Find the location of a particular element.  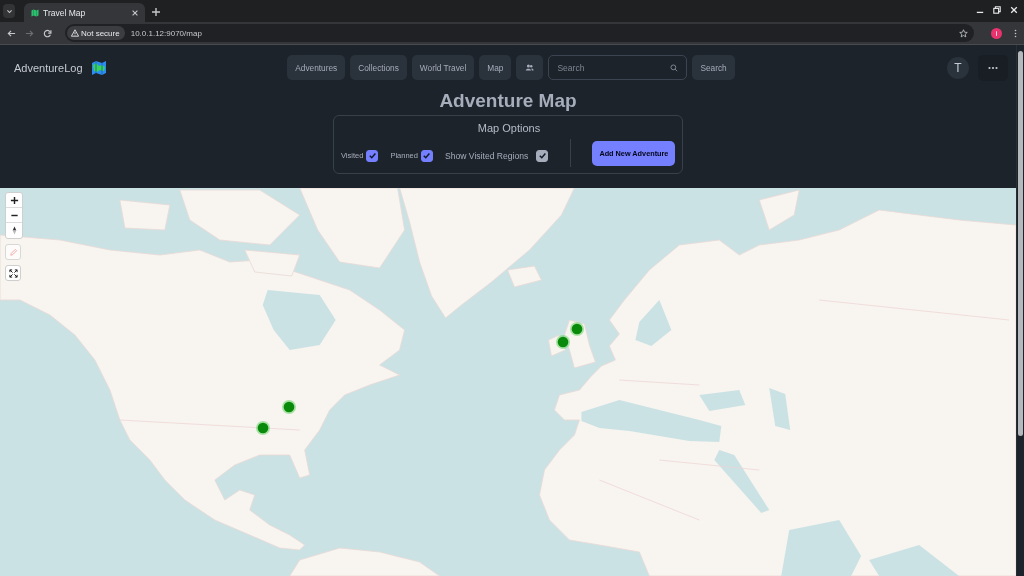

users-button is located at coordinates (530, 67).